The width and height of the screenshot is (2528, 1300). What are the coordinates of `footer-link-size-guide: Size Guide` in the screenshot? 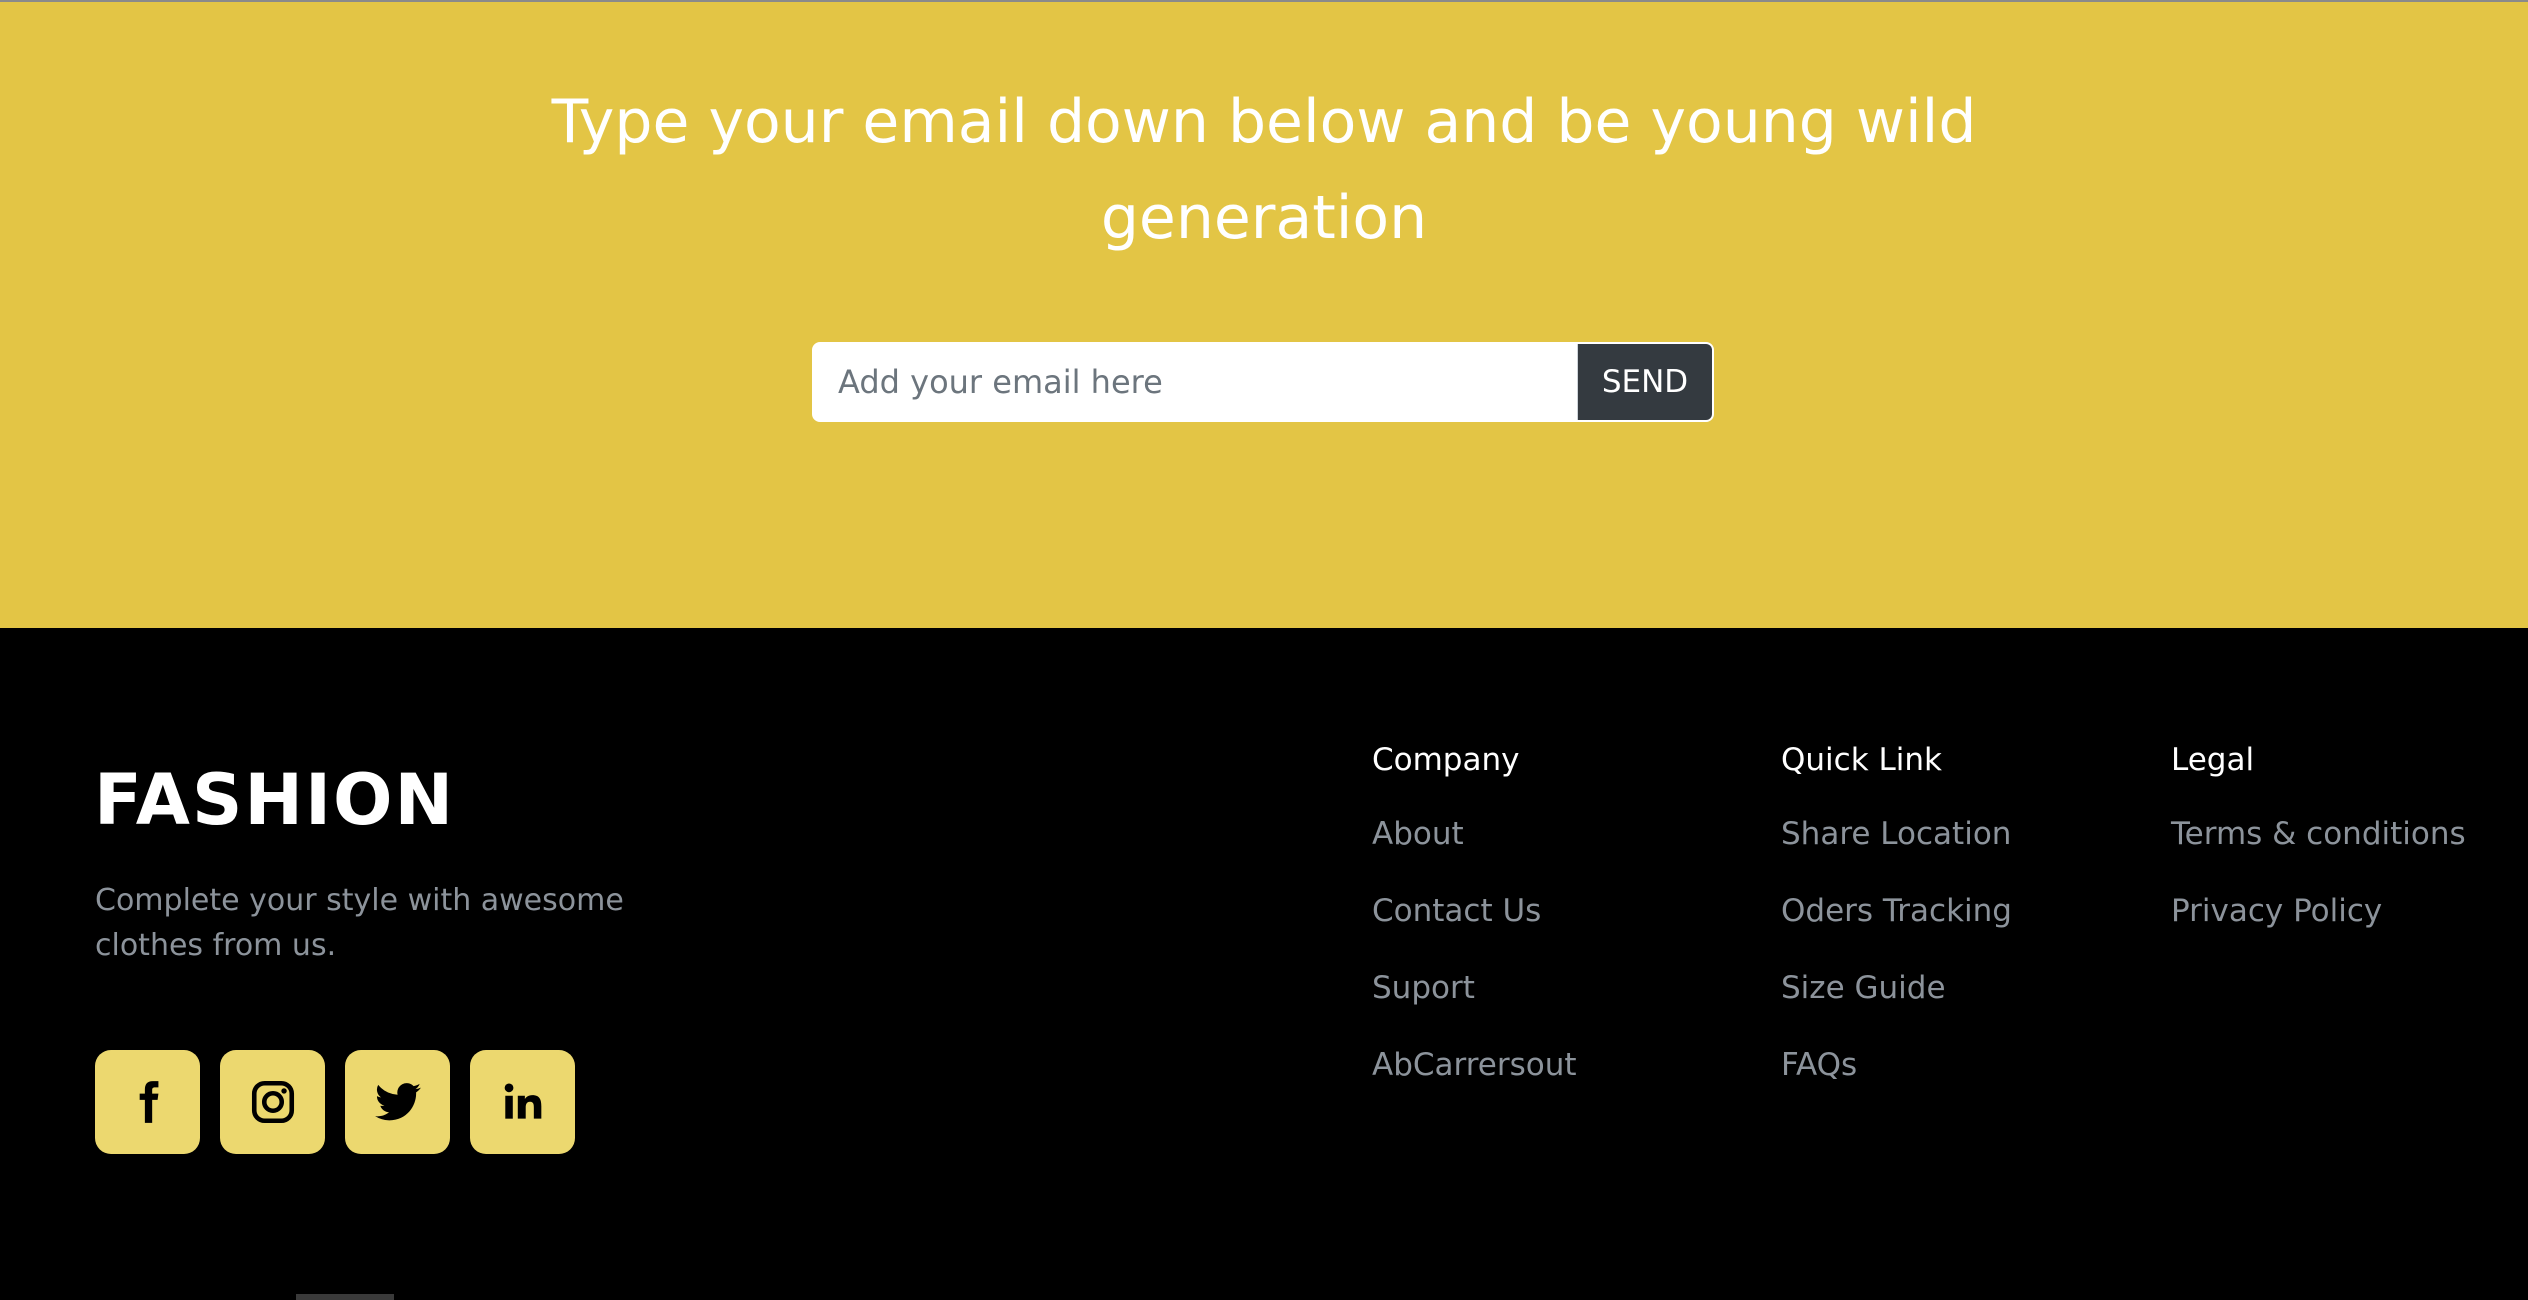 It's located at (1863, 988).